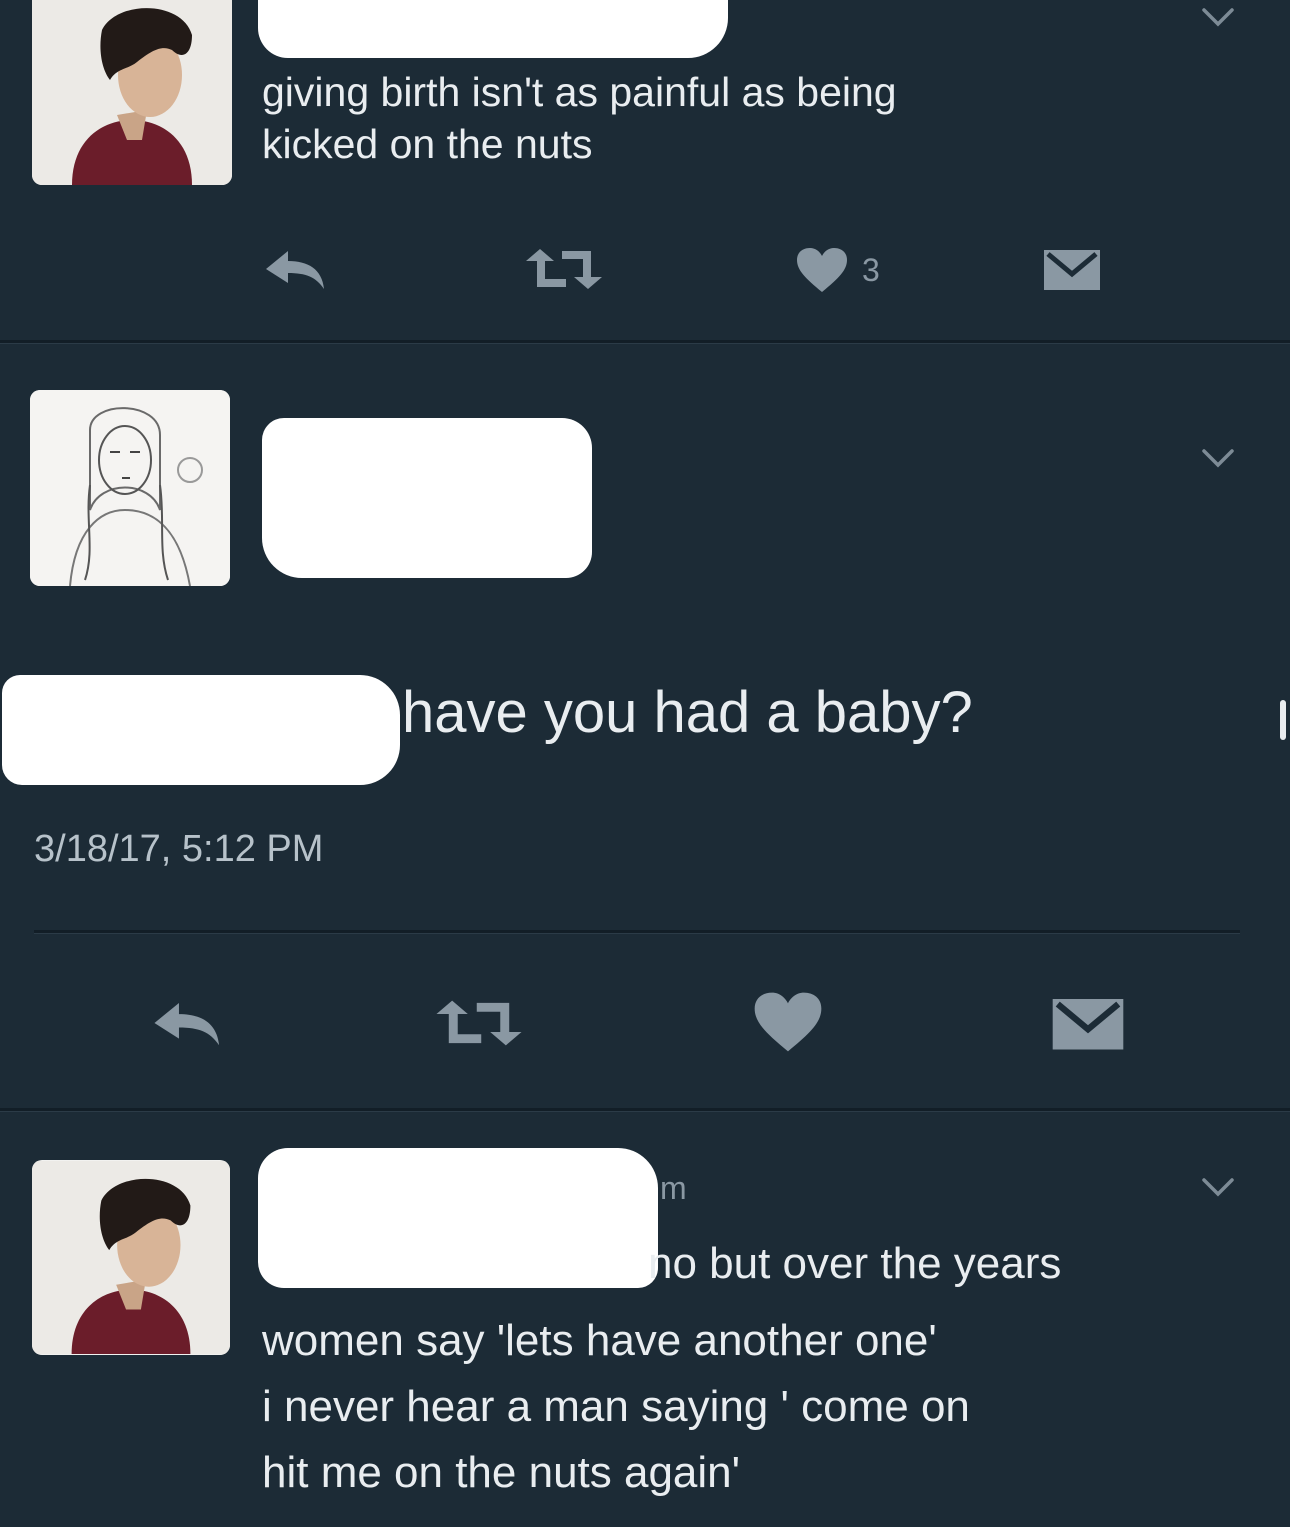 The width and height of the screenshot is (1290, 1527). What do you see at coordinates (179, 849) in the screenshot?
I see `tweet-2-timestamp: 3/18/17, 5:12 PM` at bounding box center [179, 849].